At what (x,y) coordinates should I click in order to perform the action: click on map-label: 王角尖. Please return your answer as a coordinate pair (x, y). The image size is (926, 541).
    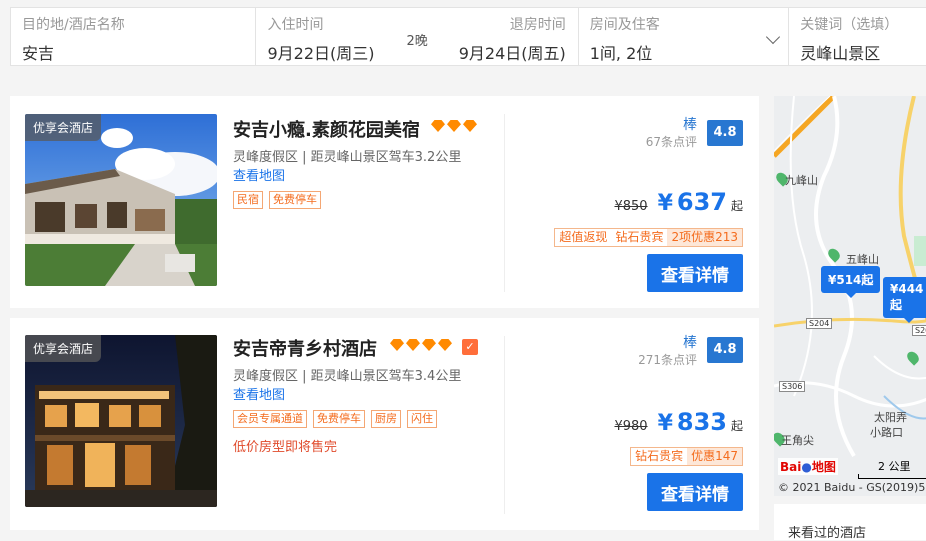
    Looking at the image, I should click on (797, 440).